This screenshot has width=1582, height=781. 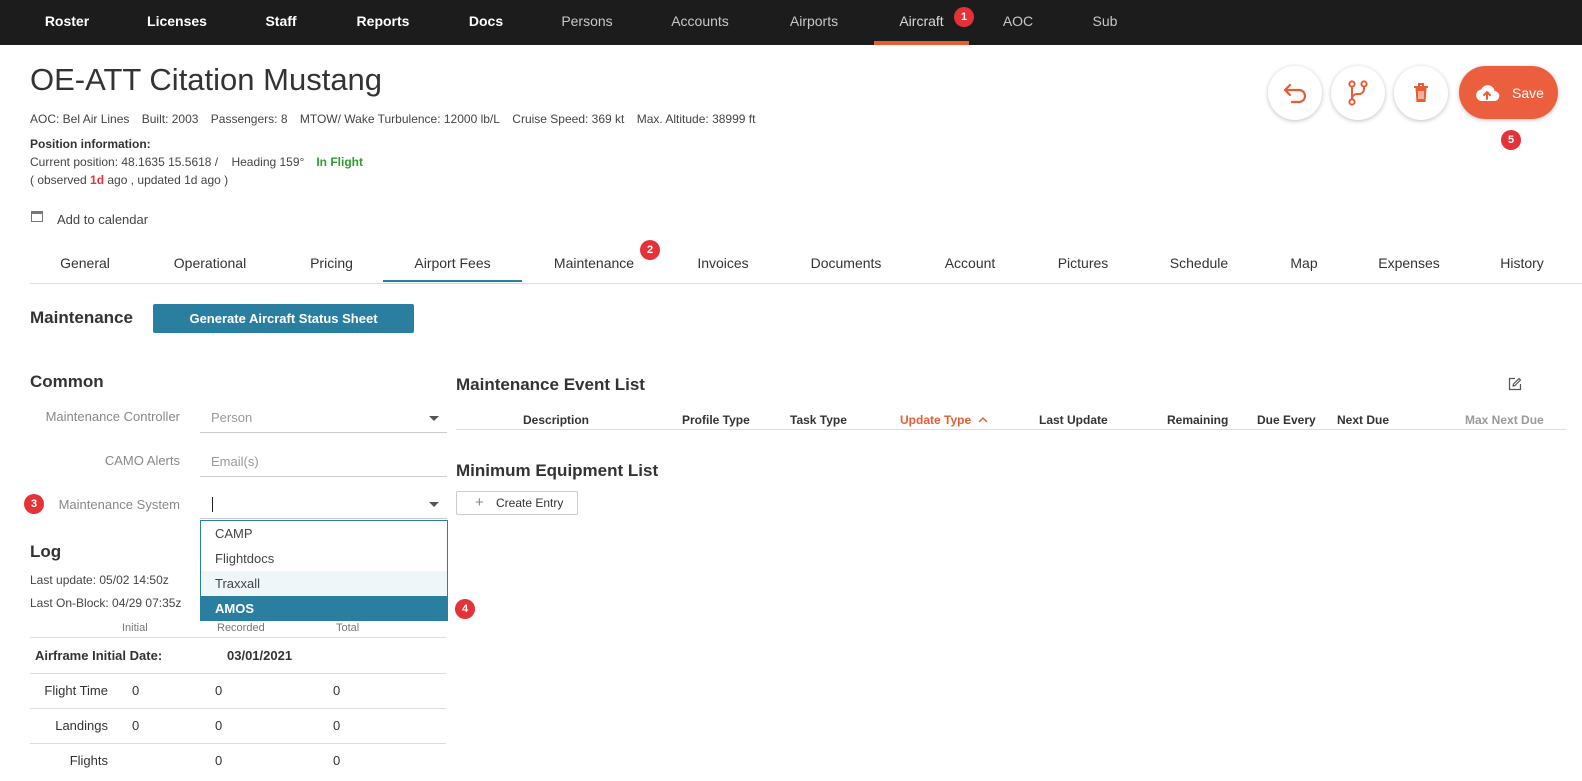 I want to click on tab-operational: Operational, so click(x=210, y=263).